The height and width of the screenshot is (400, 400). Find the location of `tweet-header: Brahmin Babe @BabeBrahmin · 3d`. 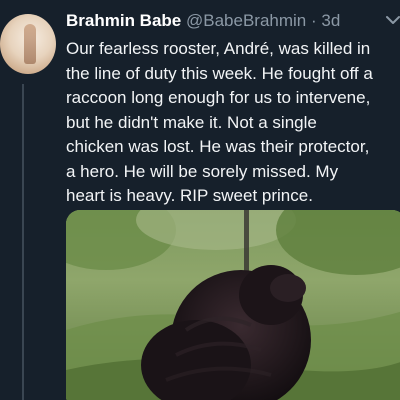

tweet-header: Brahmin Babe @BabeBrahmin · 3d is located at coordinates (203, 21).